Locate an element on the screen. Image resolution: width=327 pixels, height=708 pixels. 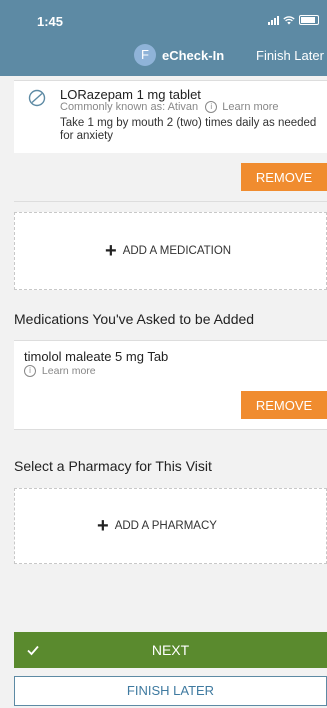
next-label: NEXT is located at coordinates (170, 650).